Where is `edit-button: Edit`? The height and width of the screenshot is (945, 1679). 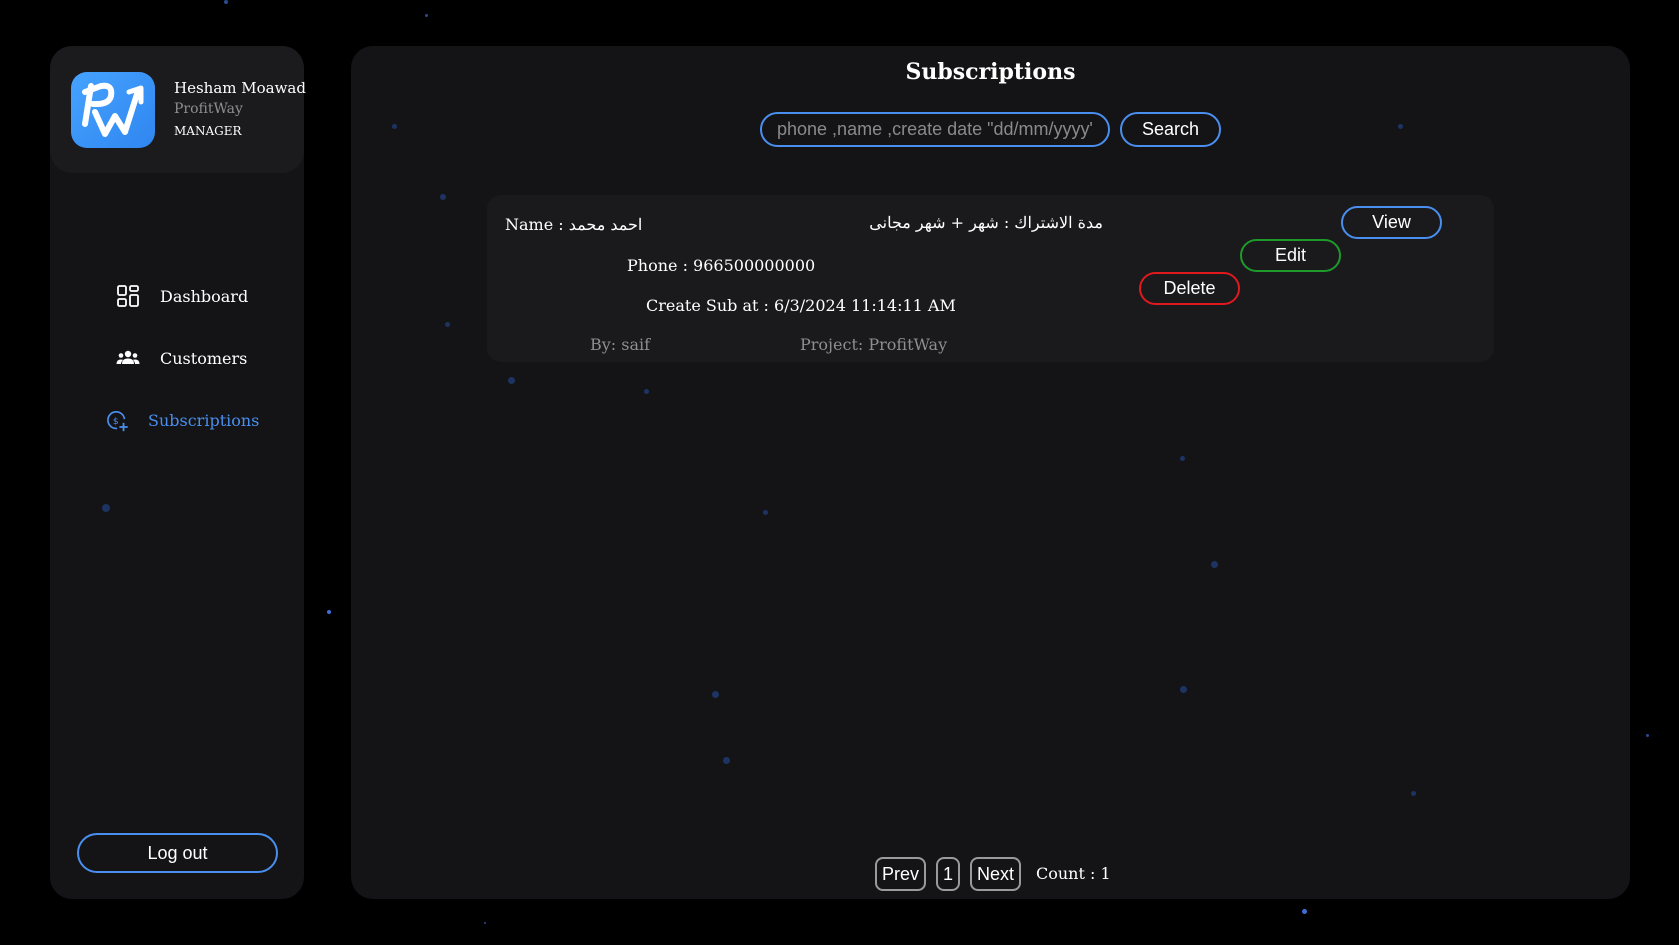 edit-button: Edit is located at coordinates (1290, 255).